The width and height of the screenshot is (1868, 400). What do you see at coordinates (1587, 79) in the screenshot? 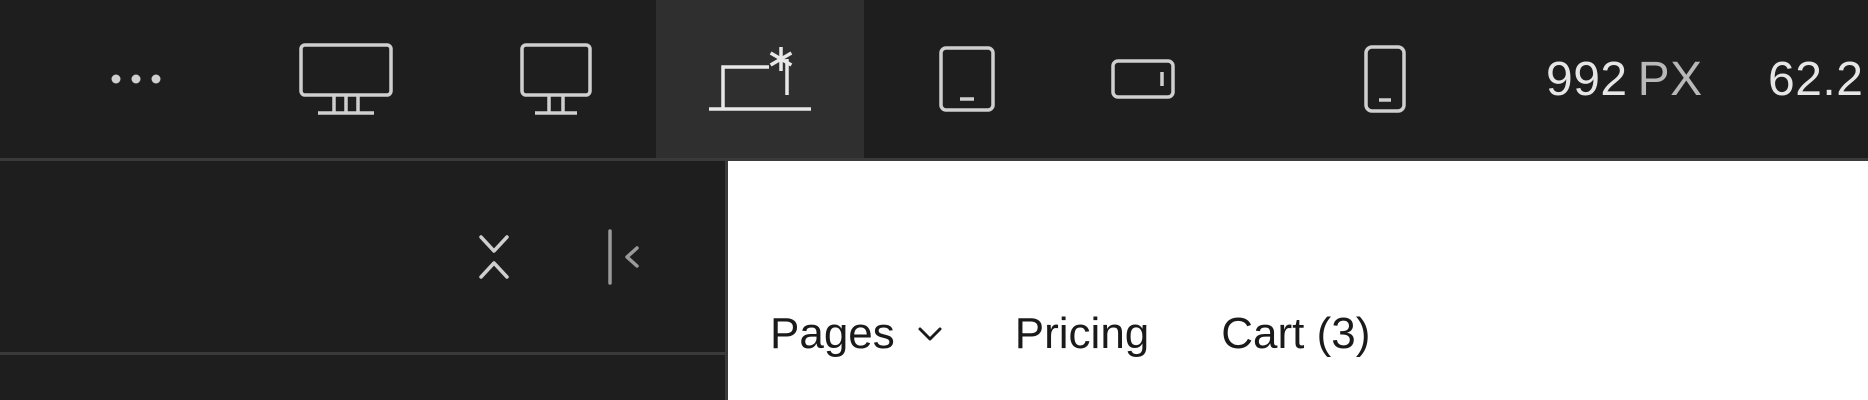
I see `canvas-width-value: 992` at bounding box center [1587, 79].